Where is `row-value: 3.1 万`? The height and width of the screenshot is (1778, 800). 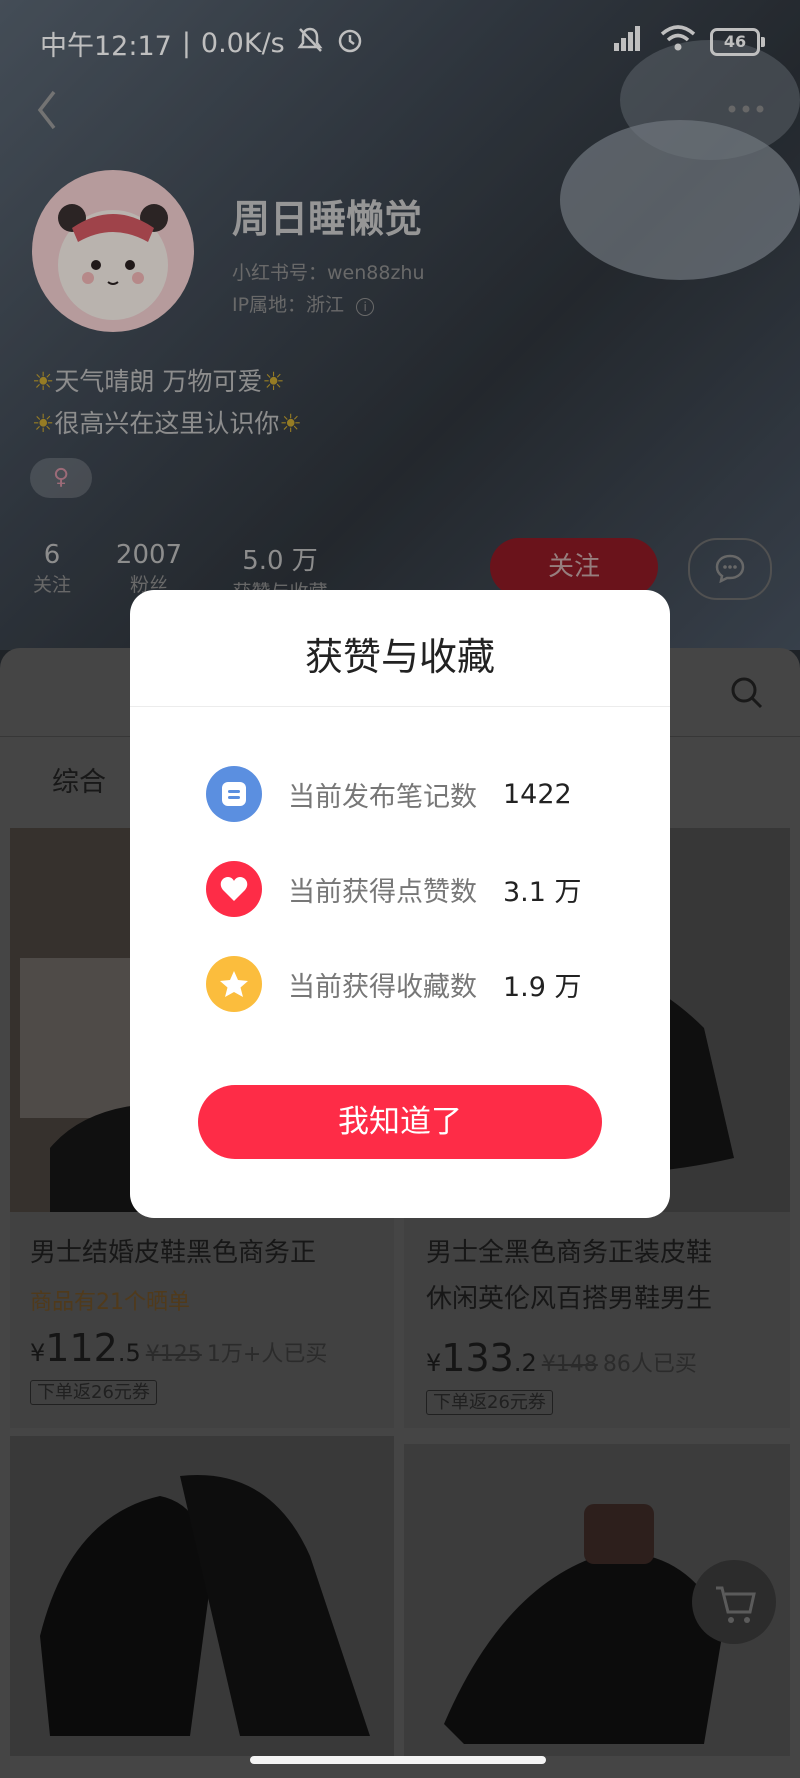
row-value: 3.1 万 is located at coordinates (542, 892).